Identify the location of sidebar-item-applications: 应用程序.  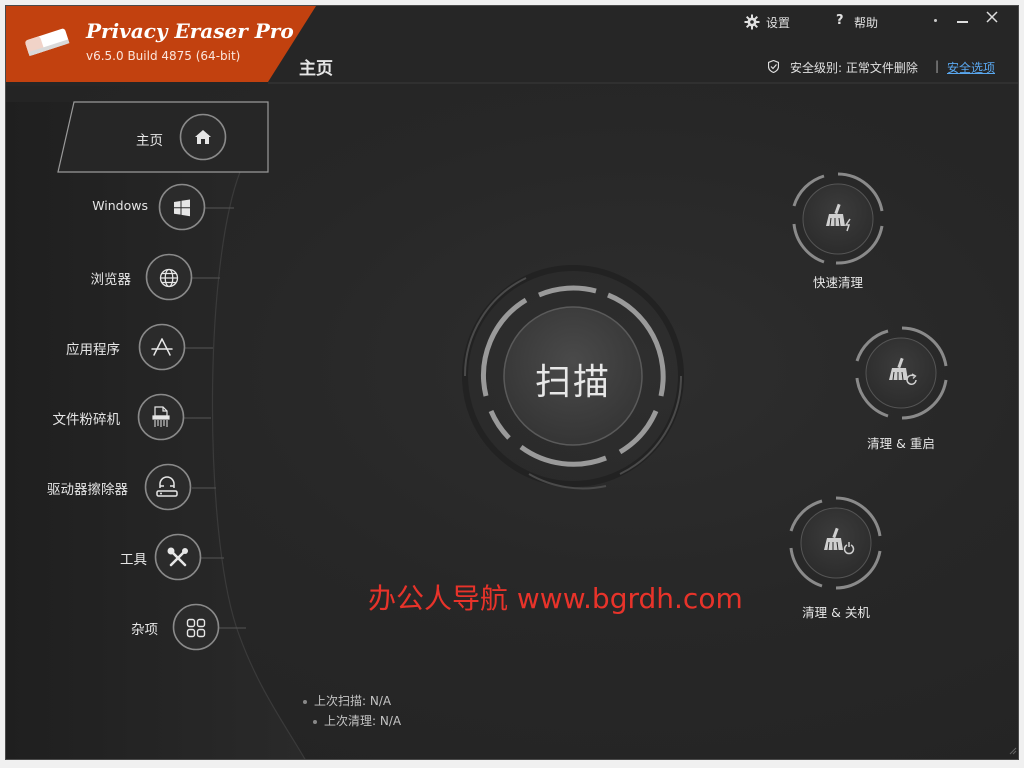
(124, 347).